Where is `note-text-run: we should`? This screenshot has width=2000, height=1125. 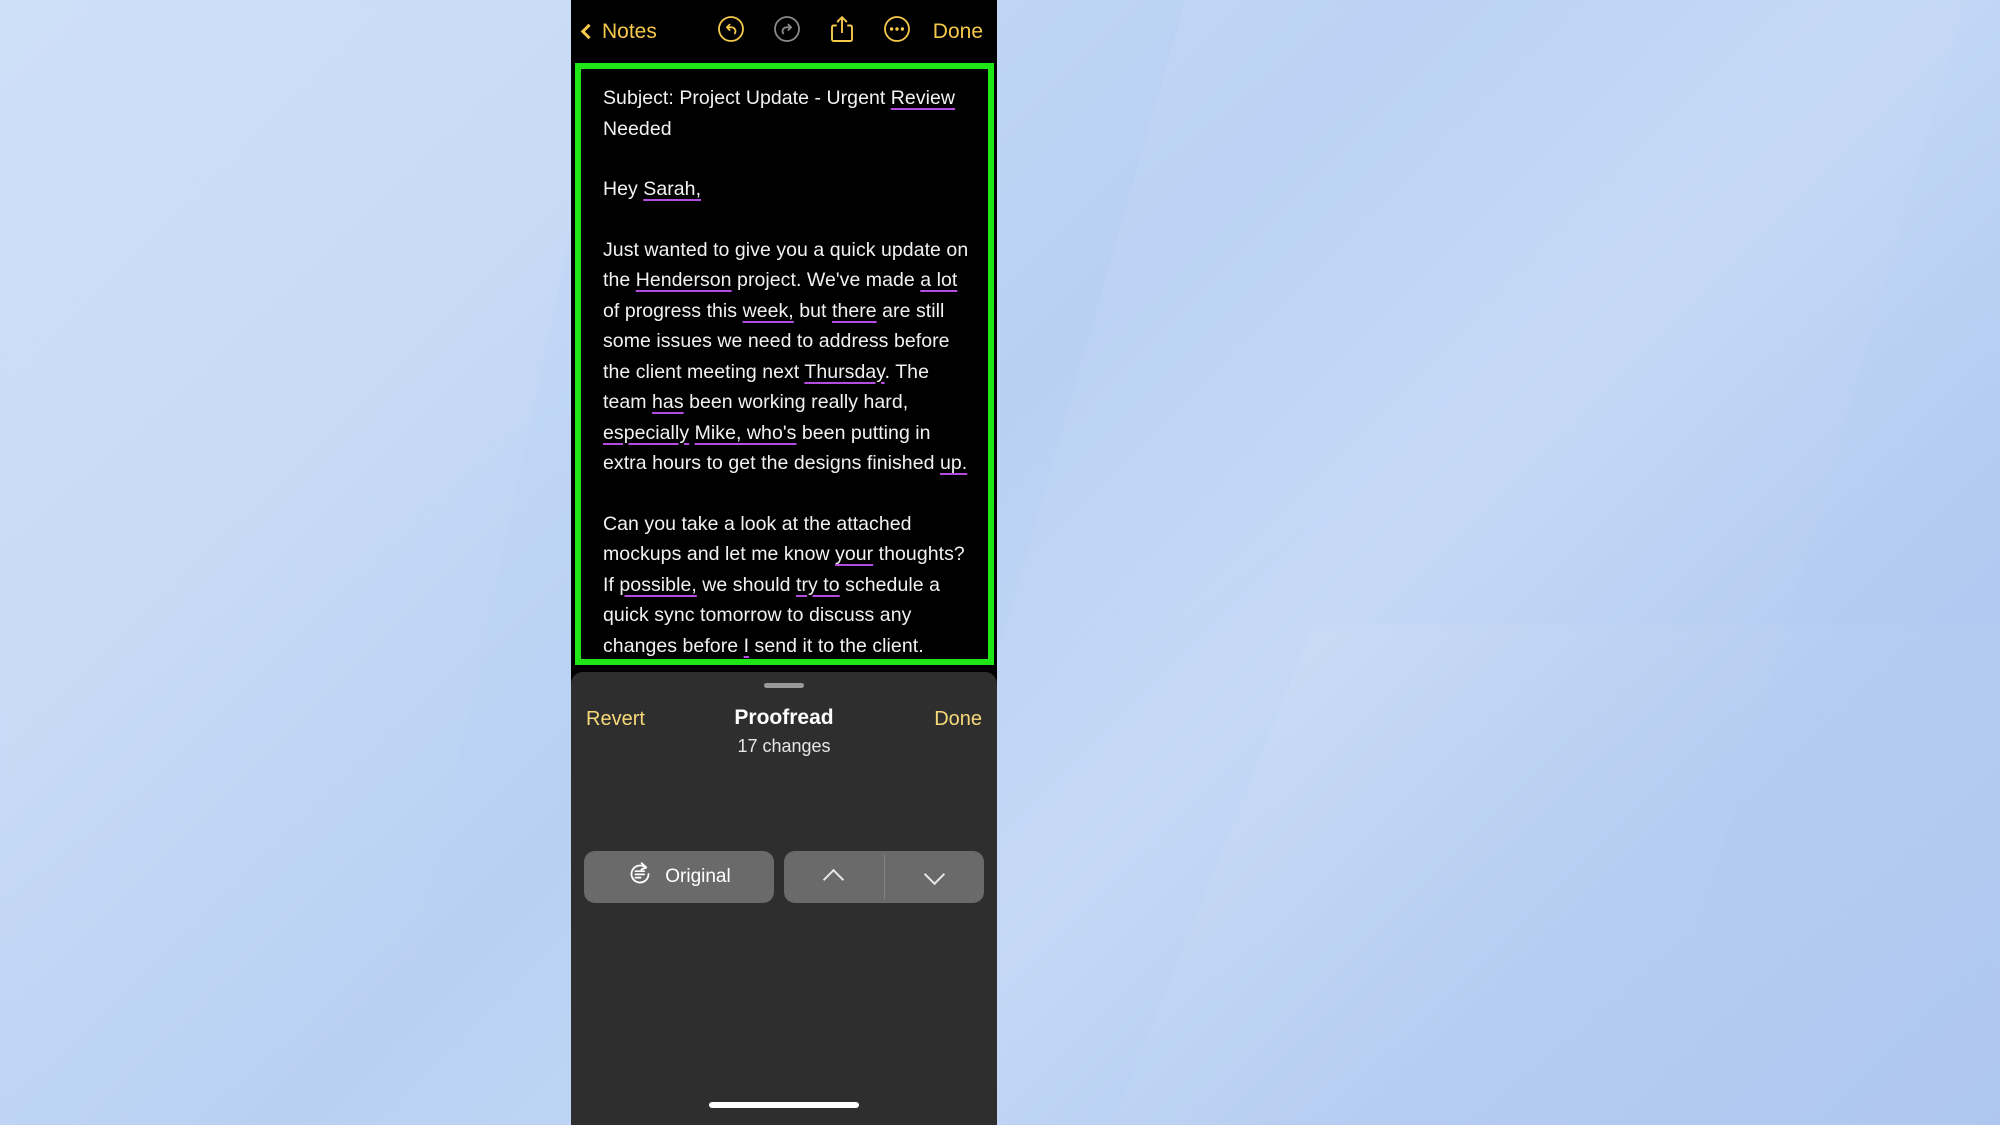
note-text-run: we should is located at coordinates (746, 584).